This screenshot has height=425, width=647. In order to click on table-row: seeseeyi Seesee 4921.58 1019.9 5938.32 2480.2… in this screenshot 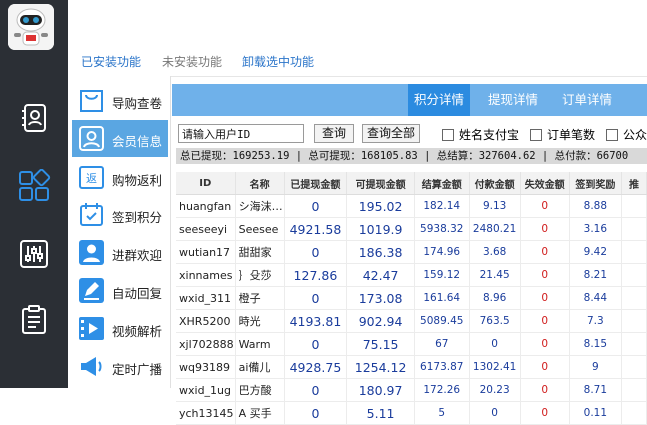, I will do `click(411, 229)`.